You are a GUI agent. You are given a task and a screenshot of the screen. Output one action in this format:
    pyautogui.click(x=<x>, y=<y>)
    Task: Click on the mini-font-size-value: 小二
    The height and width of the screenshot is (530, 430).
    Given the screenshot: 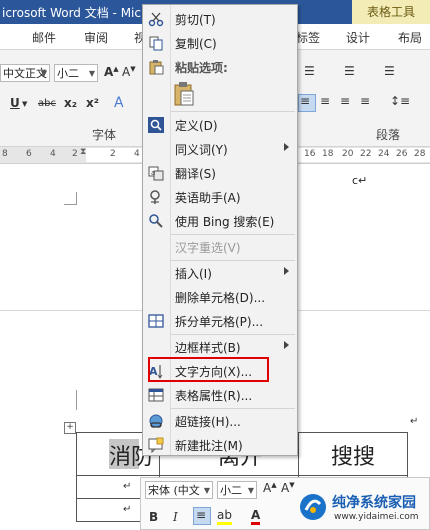 What is the action you would take?
    pyautogui.click(x=231, y=490)
    